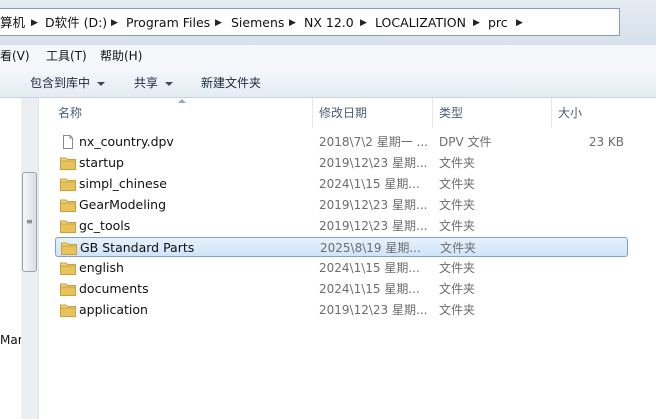 The height and width of the screenshot is (419, 656). I want to click on breadcrumb-computer: 算机, so click(12, 23).